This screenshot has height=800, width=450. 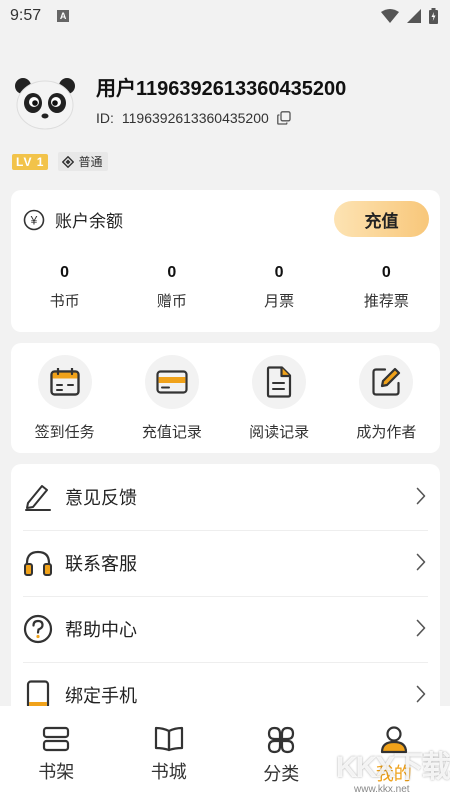 I want to click on username: 用户1196392613360435200, so click(x=221, y=89).